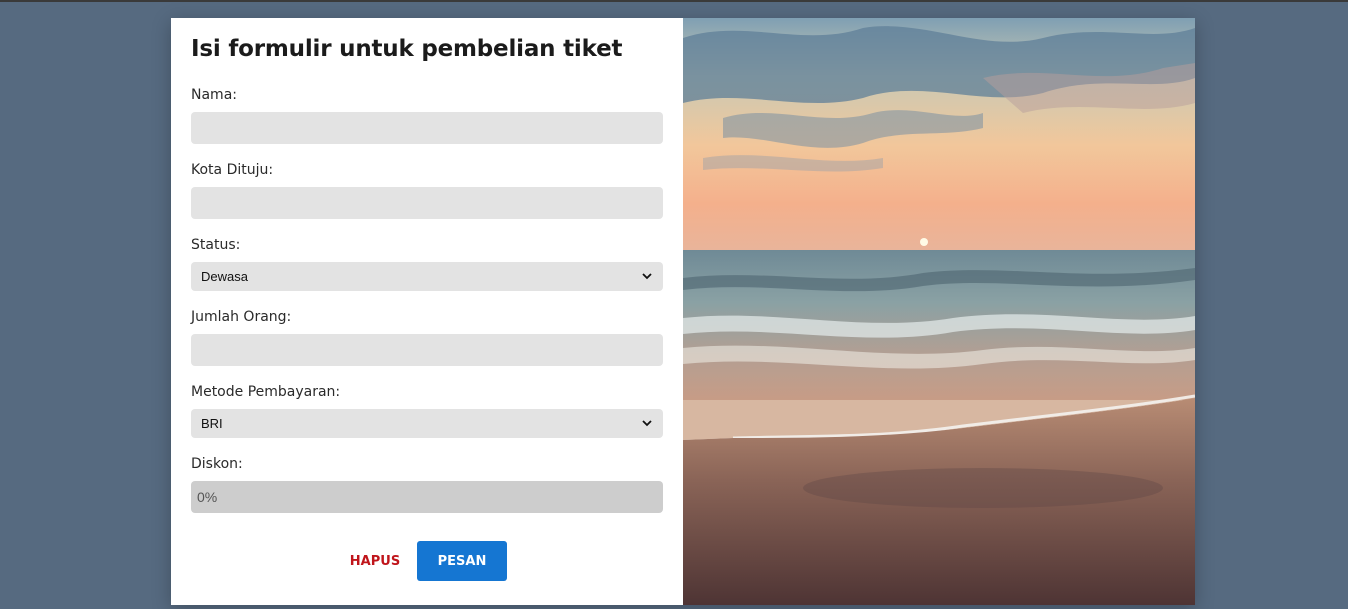  I want to click on jumlah-label: Jumlah Orang:, so click(241, 317).